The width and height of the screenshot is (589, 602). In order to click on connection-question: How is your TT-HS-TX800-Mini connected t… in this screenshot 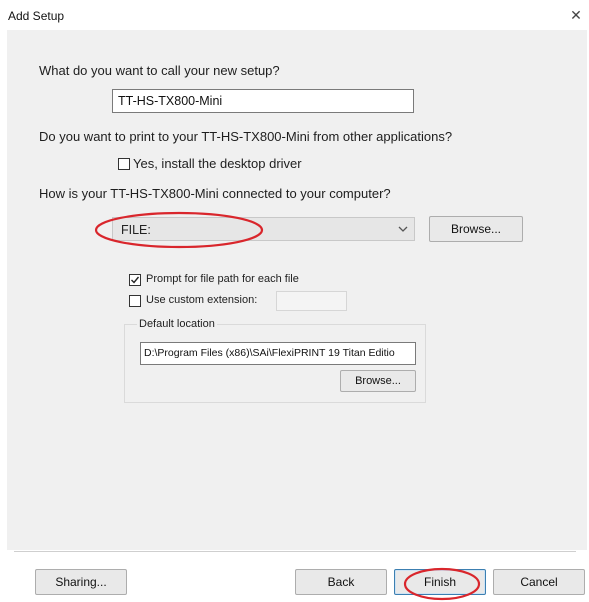, I will do `click(215, 193)`.